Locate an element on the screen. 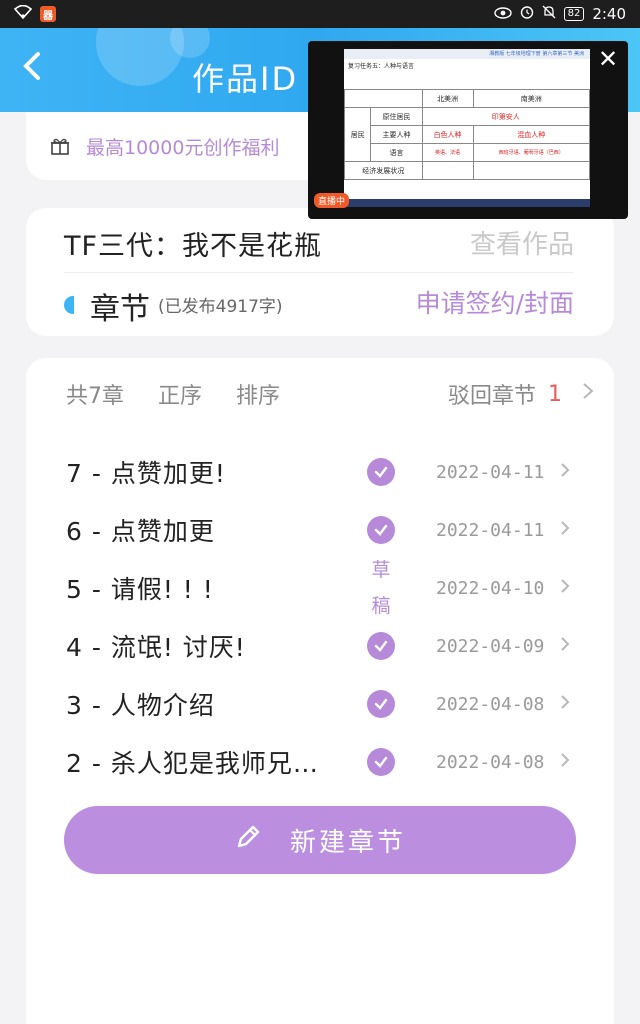 This screenshot has width=640, height=1024. work-title: TF三代：我不是花瓶 is located at coordinates (193, 246).